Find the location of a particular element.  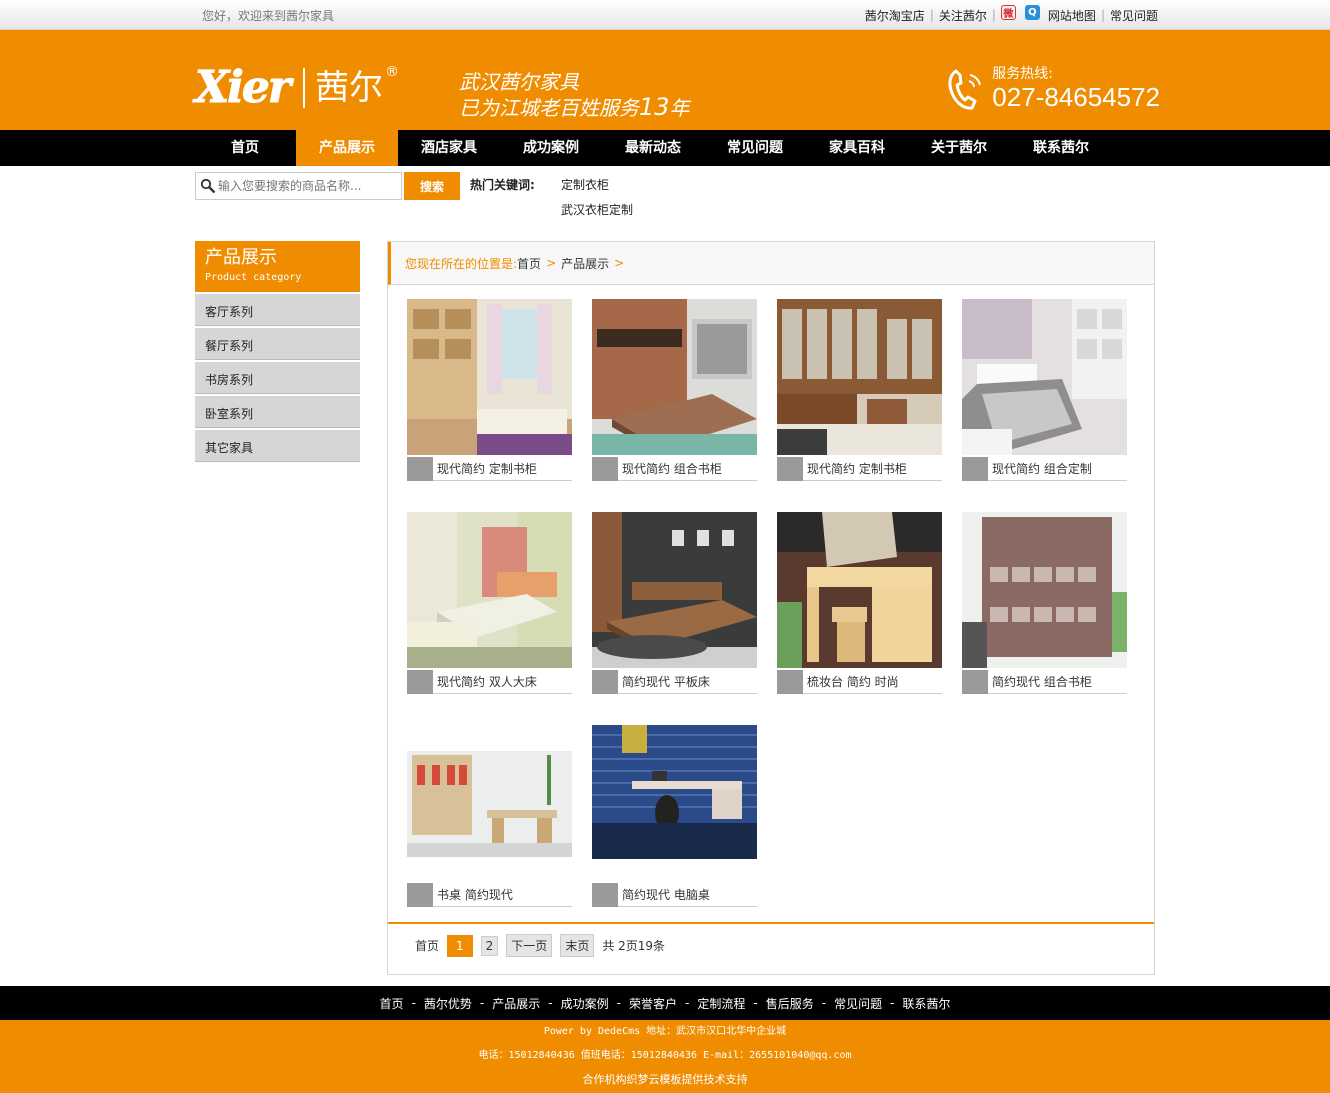

product-title: 书桌 简约现代 is located at coordinates (475, 894).